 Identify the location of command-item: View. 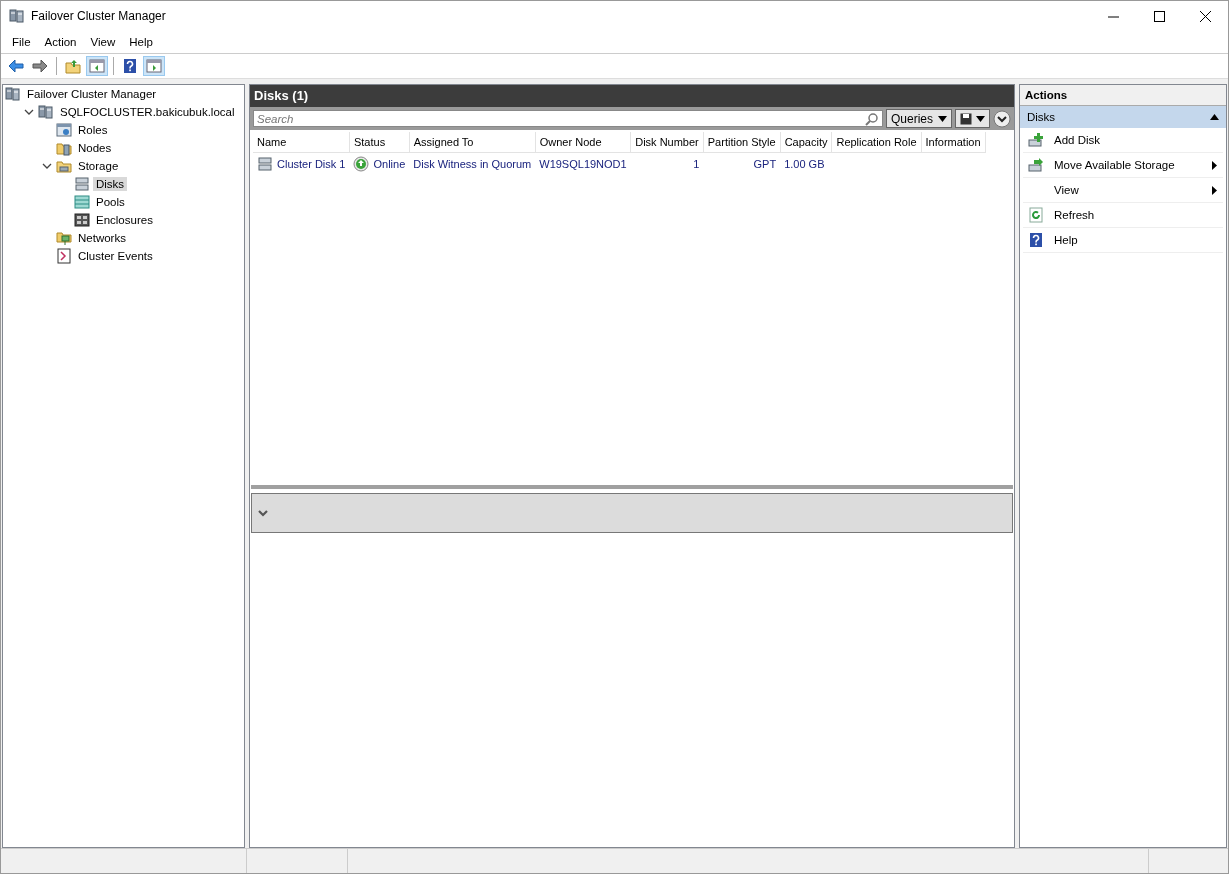
(1133, 190).